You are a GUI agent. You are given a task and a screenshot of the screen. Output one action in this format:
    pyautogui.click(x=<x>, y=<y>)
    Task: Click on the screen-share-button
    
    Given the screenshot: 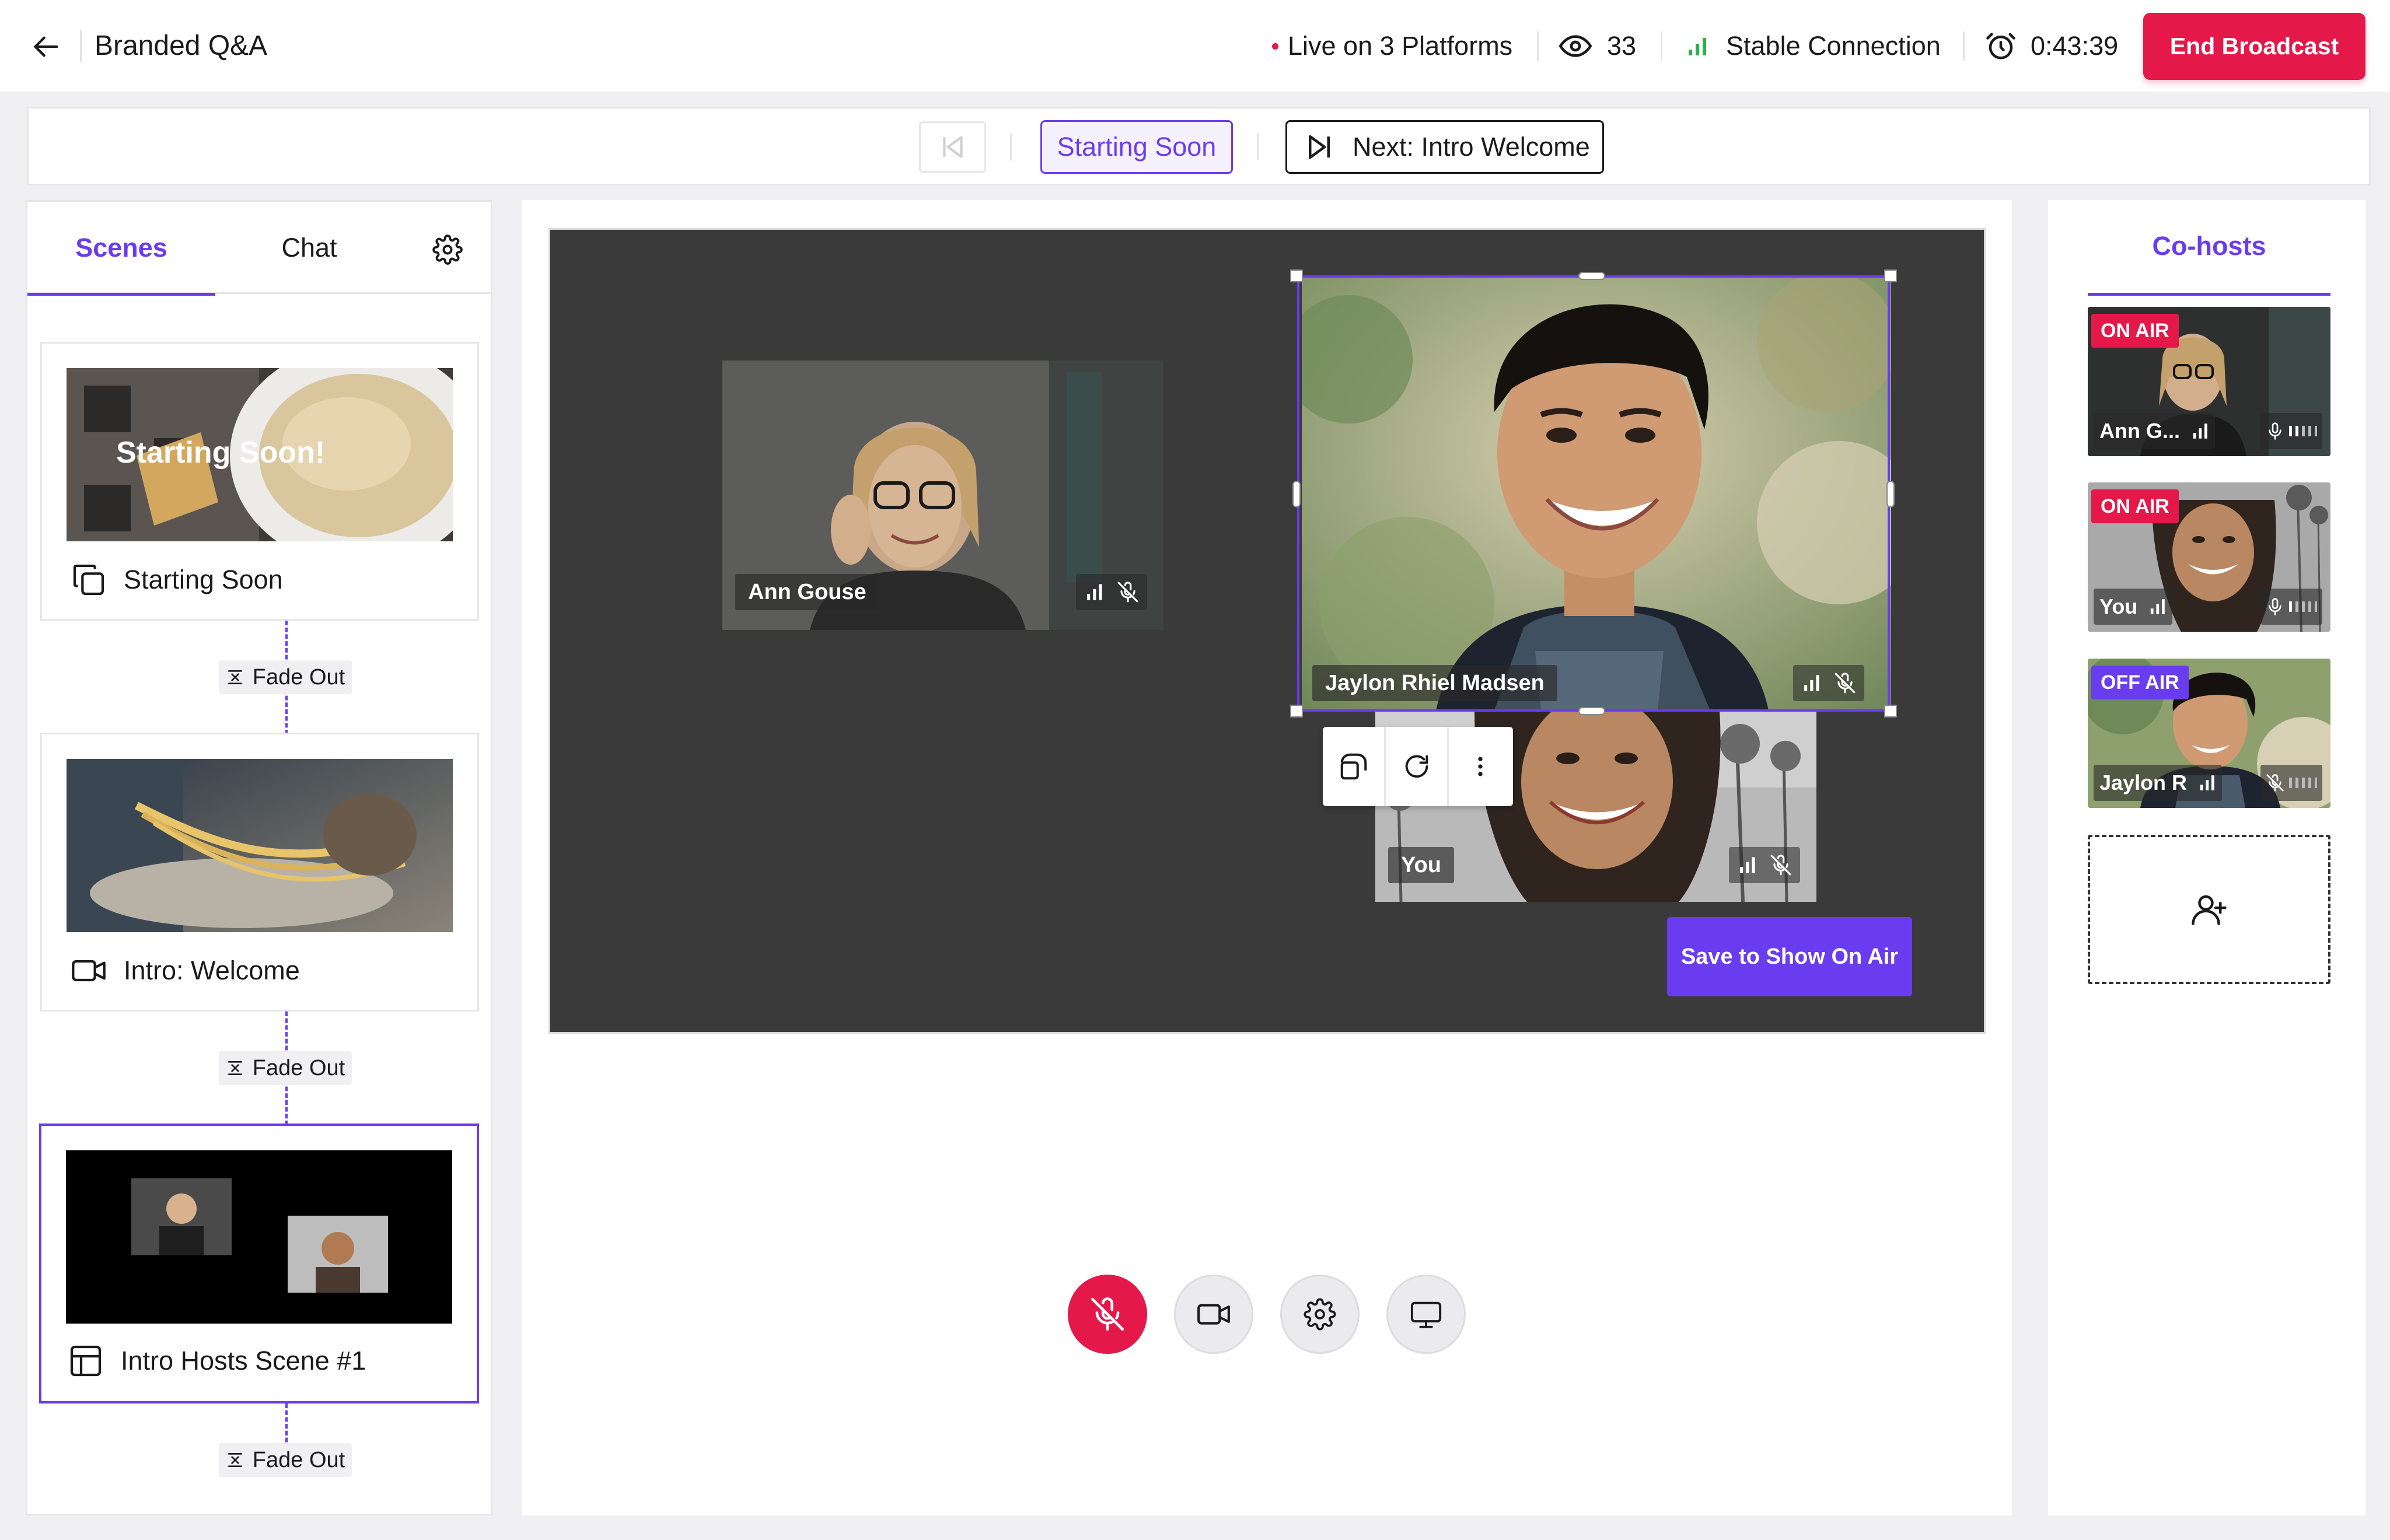 What is the action you would take?
    pyautogui.click(x=1426, y=1314)
    